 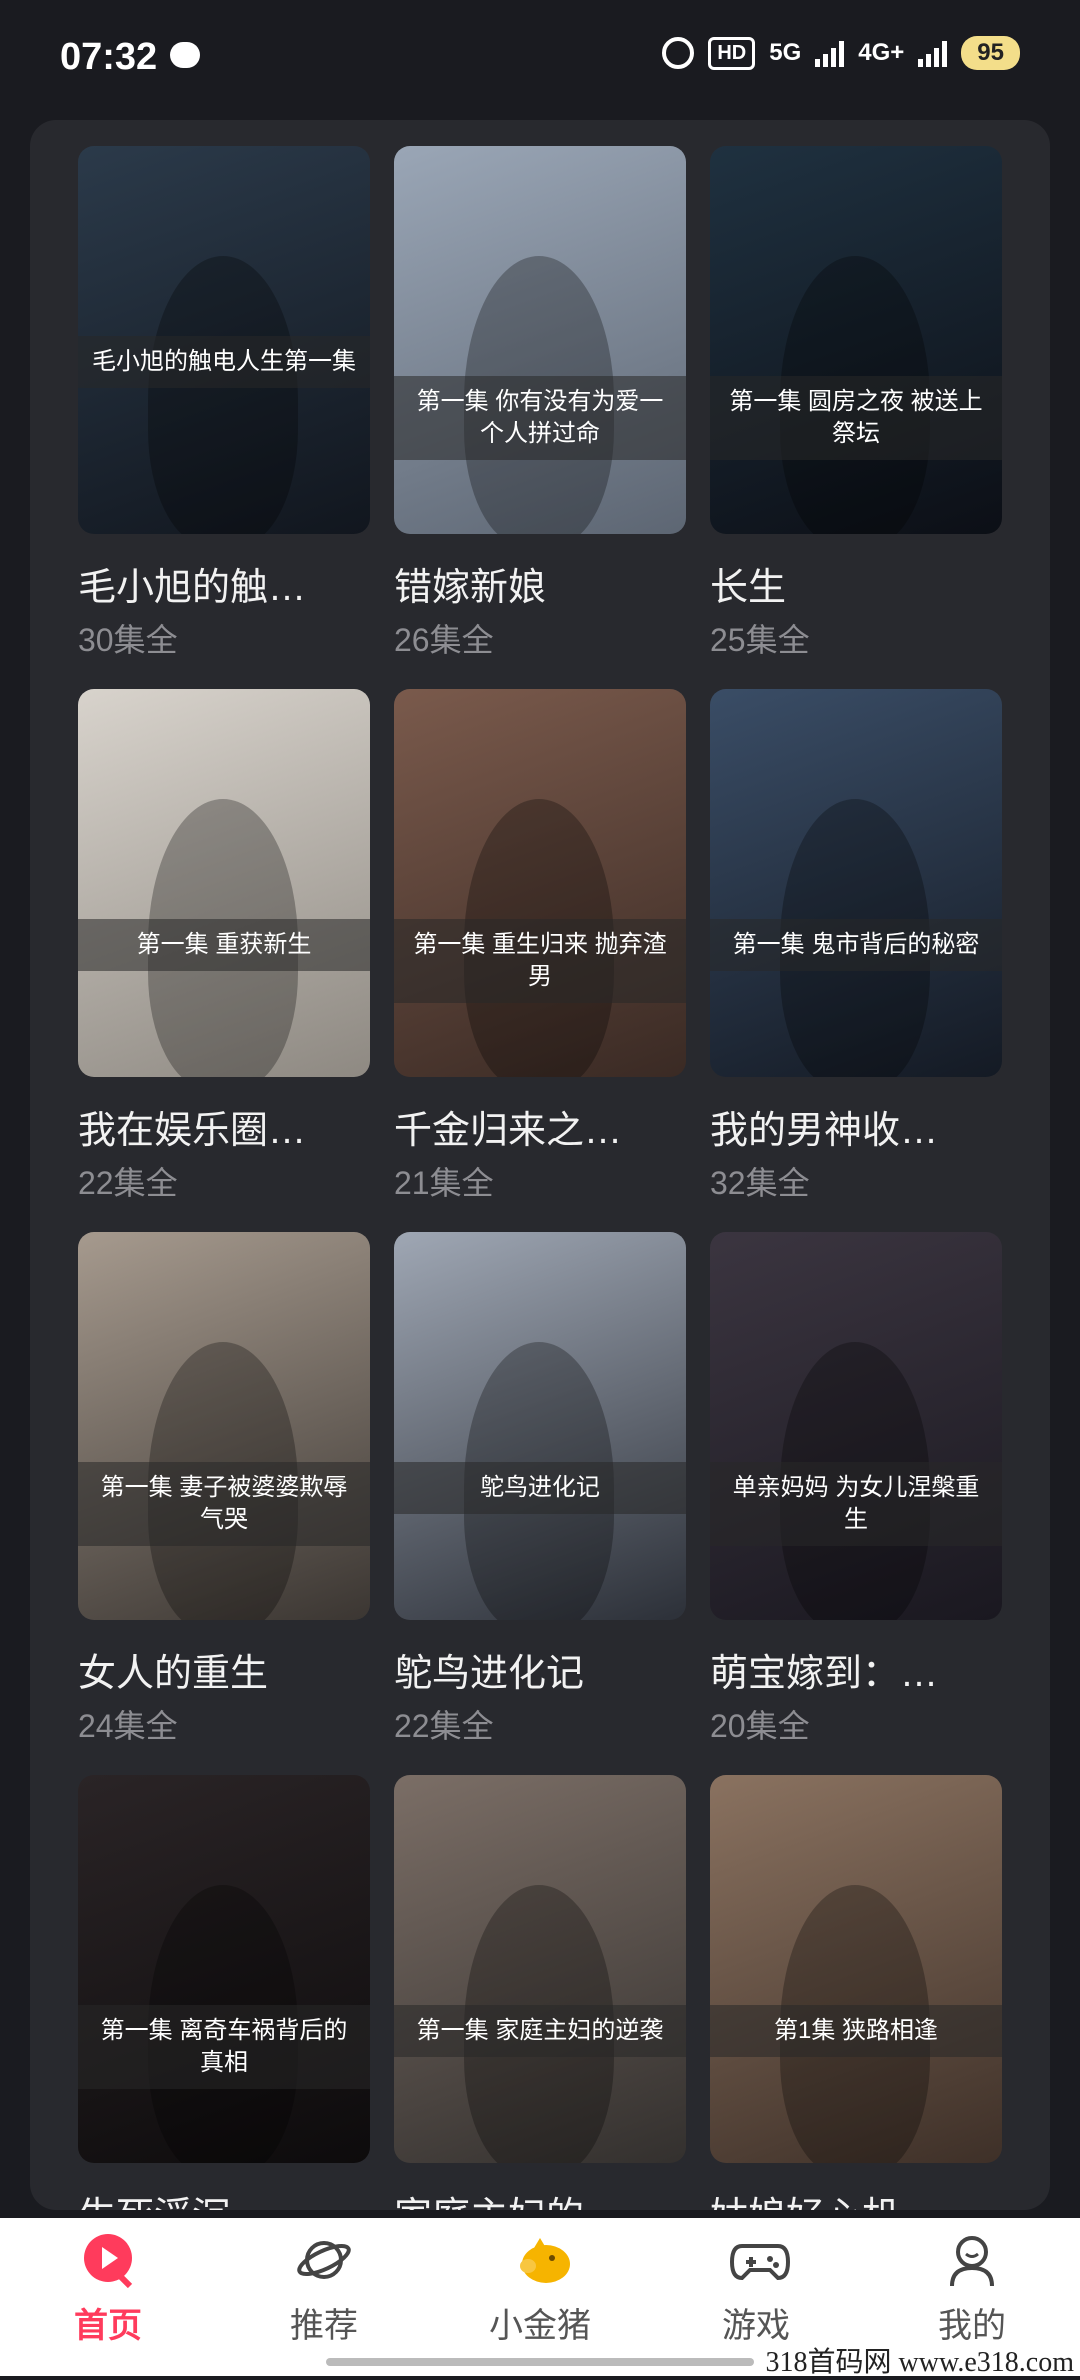 What do you see at coordinates (540, 883) in the screenshot?
I see `drama-cover-image: 第一集 重生归来 抛弃渣男` at bounding box center [540, 883].